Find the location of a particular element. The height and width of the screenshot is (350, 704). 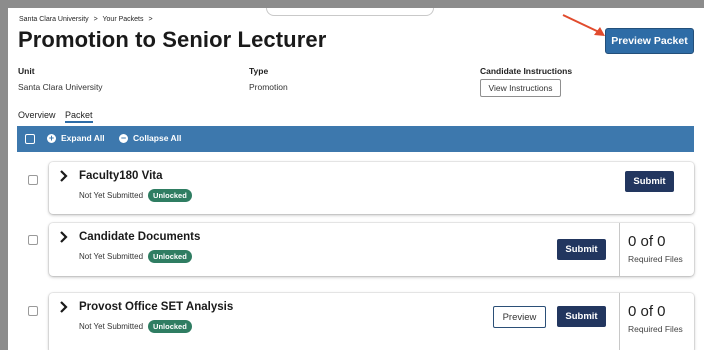

type-value: Promotion is located at coordinates (268, 87).